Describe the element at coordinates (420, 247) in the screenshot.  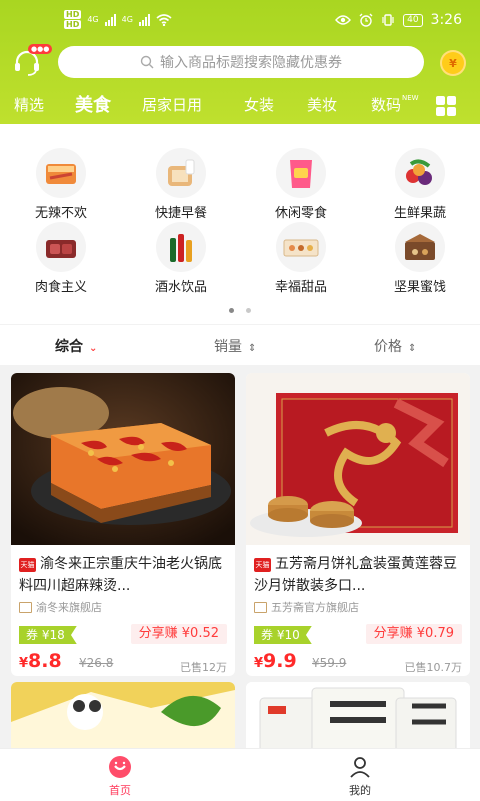
I see `nuts-gift-box-icon` at that location.